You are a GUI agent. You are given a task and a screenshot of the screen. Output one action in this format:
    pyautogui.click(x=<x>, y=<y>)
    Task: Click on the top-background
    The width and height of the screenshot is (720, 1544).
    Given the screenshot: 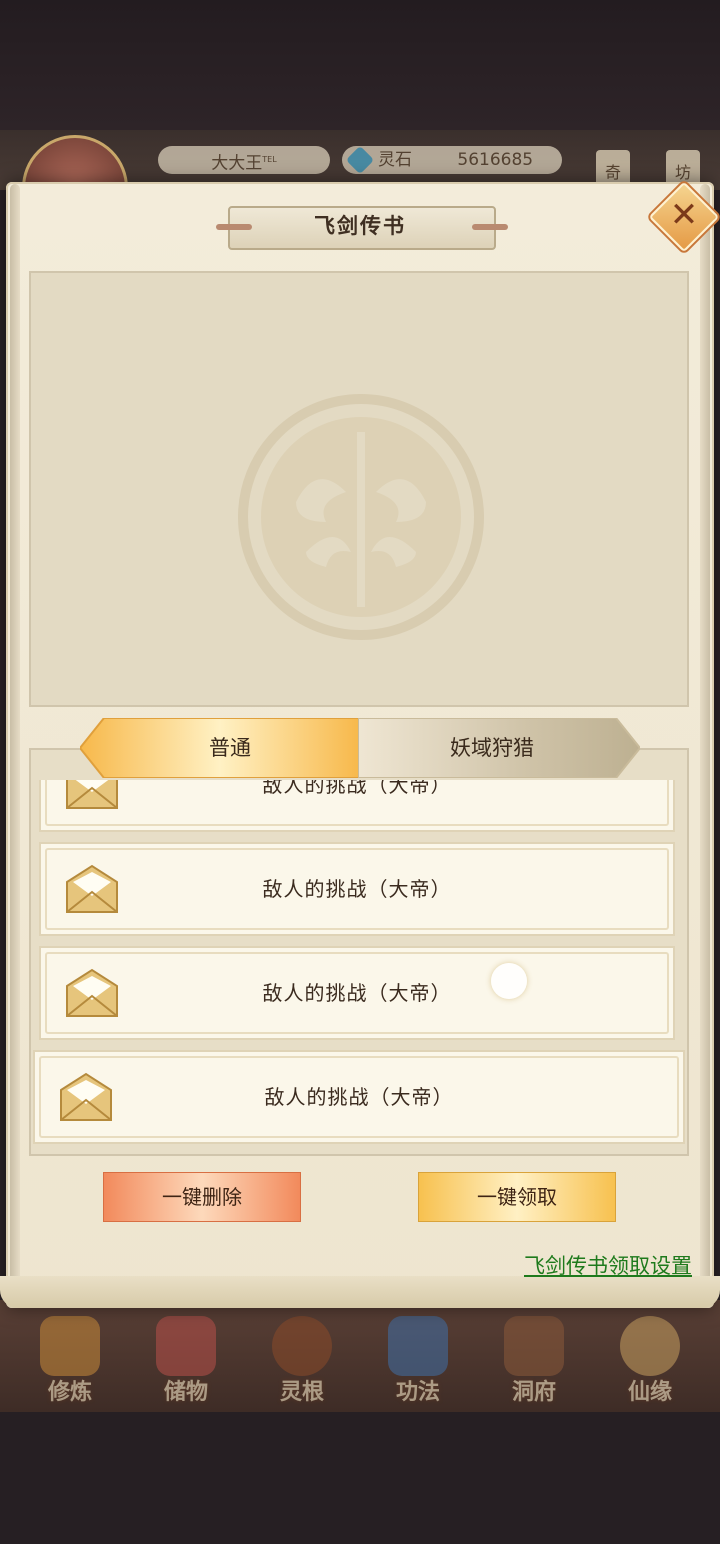 What is the action you would take?
    pyautogui.click(x=360, y=65)
    